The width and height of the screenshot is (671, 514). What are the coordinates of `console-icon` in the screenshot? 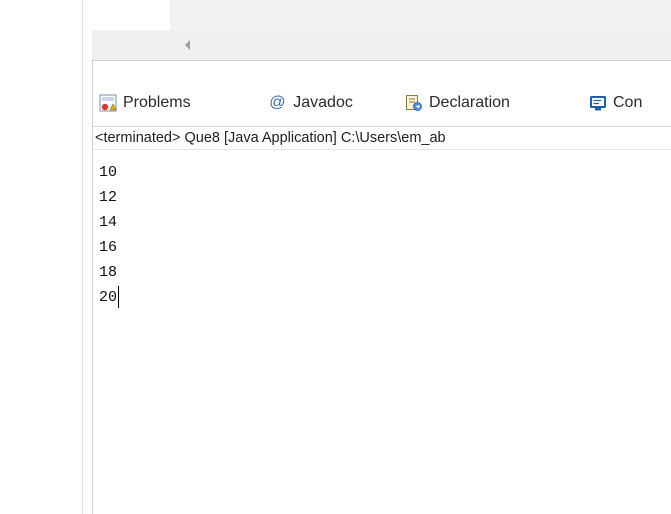 It's located at (598, 103).